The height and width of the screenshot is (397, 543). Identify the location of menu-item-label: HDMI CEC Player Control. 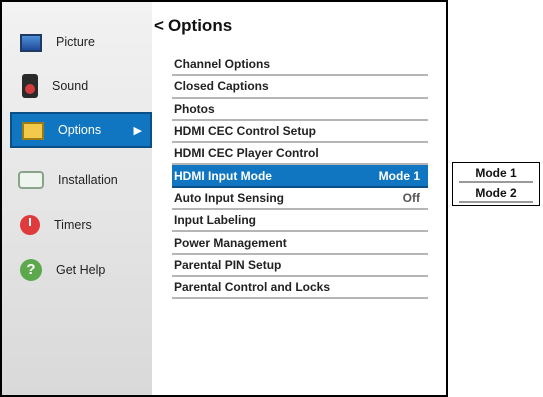
(246, 153).